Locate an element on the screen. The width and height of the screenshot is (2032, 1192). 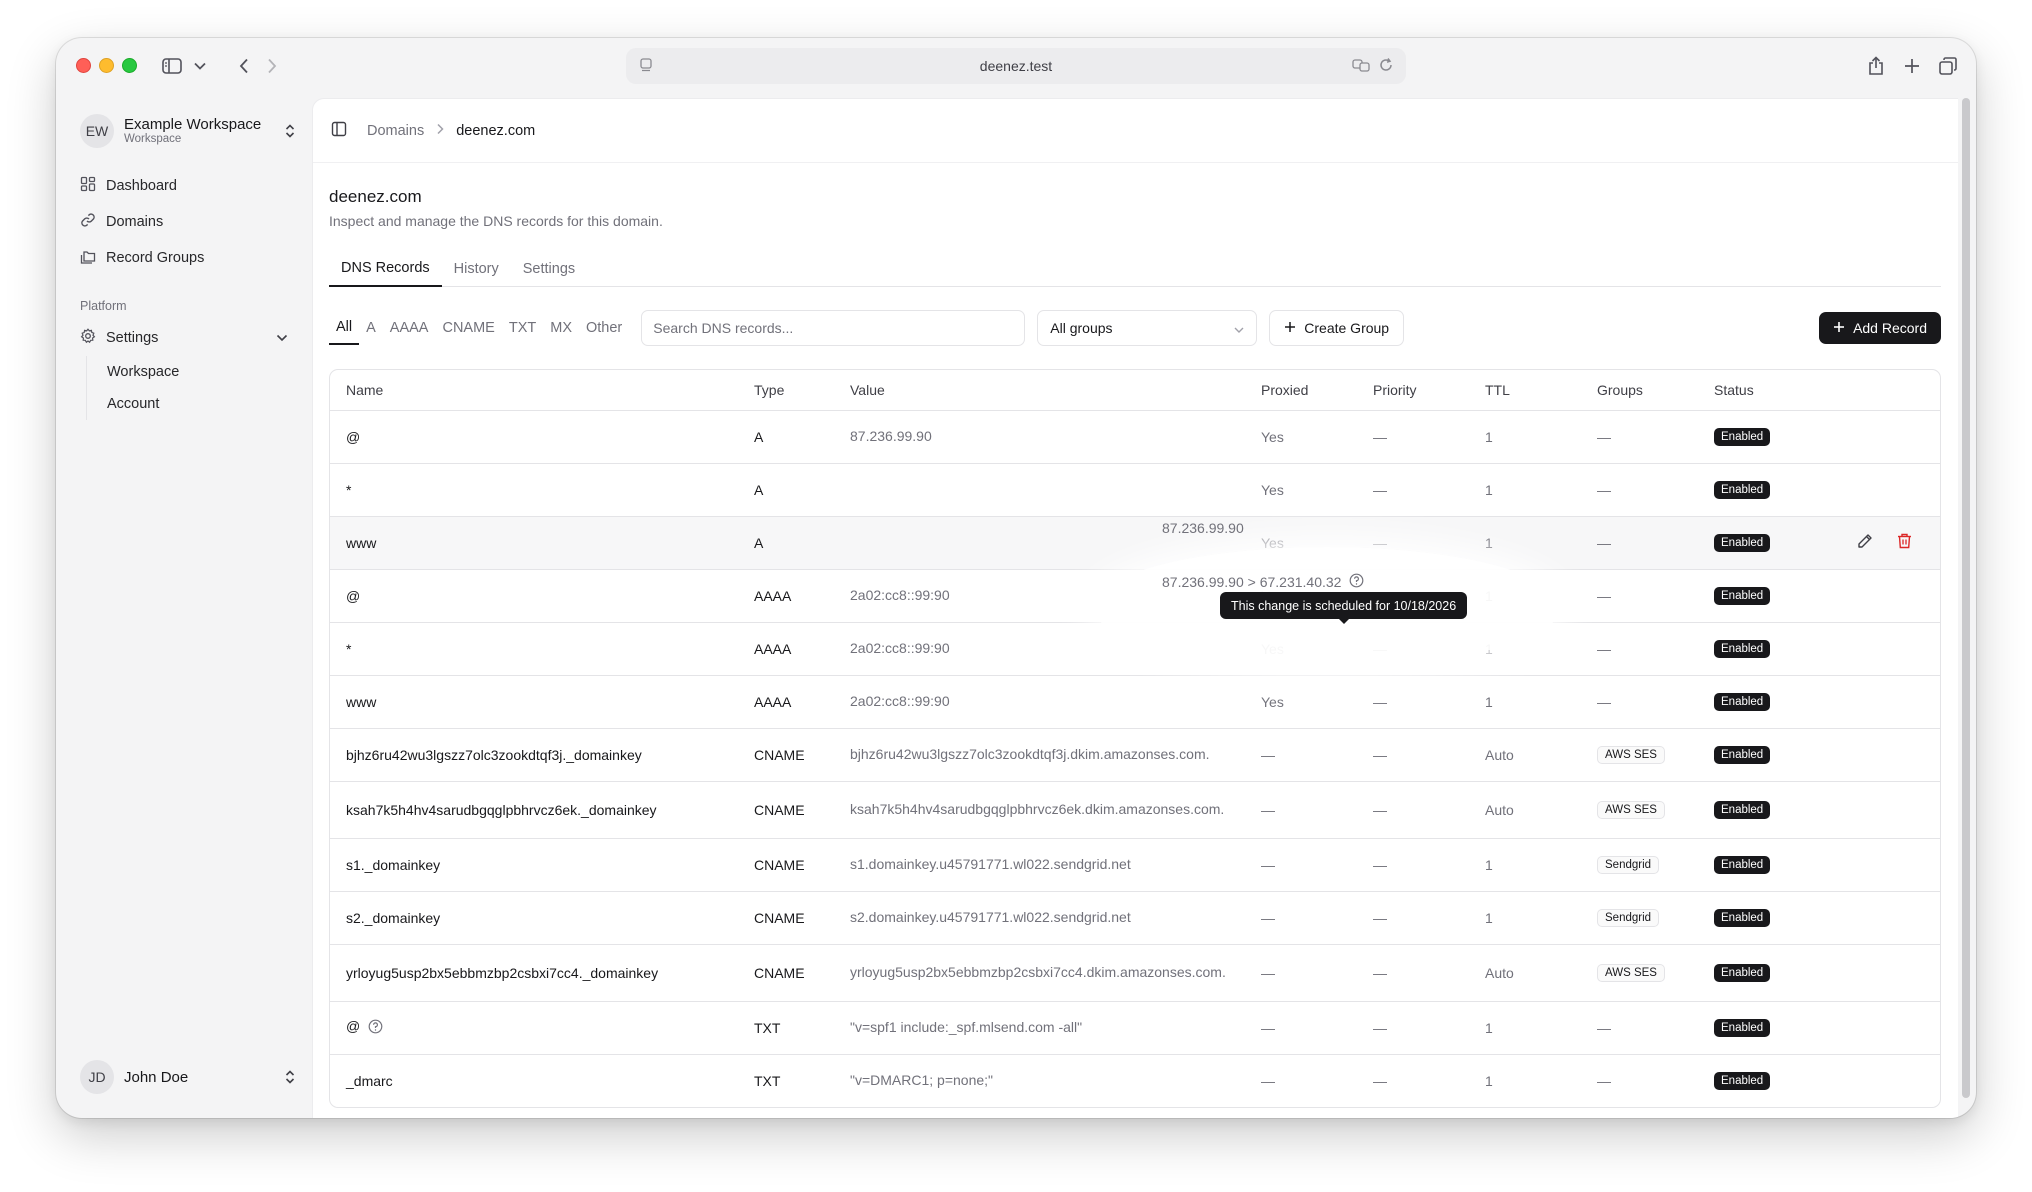
table-row: www A Yes — 1 — Enabled is located at coordinates (1135, 543).